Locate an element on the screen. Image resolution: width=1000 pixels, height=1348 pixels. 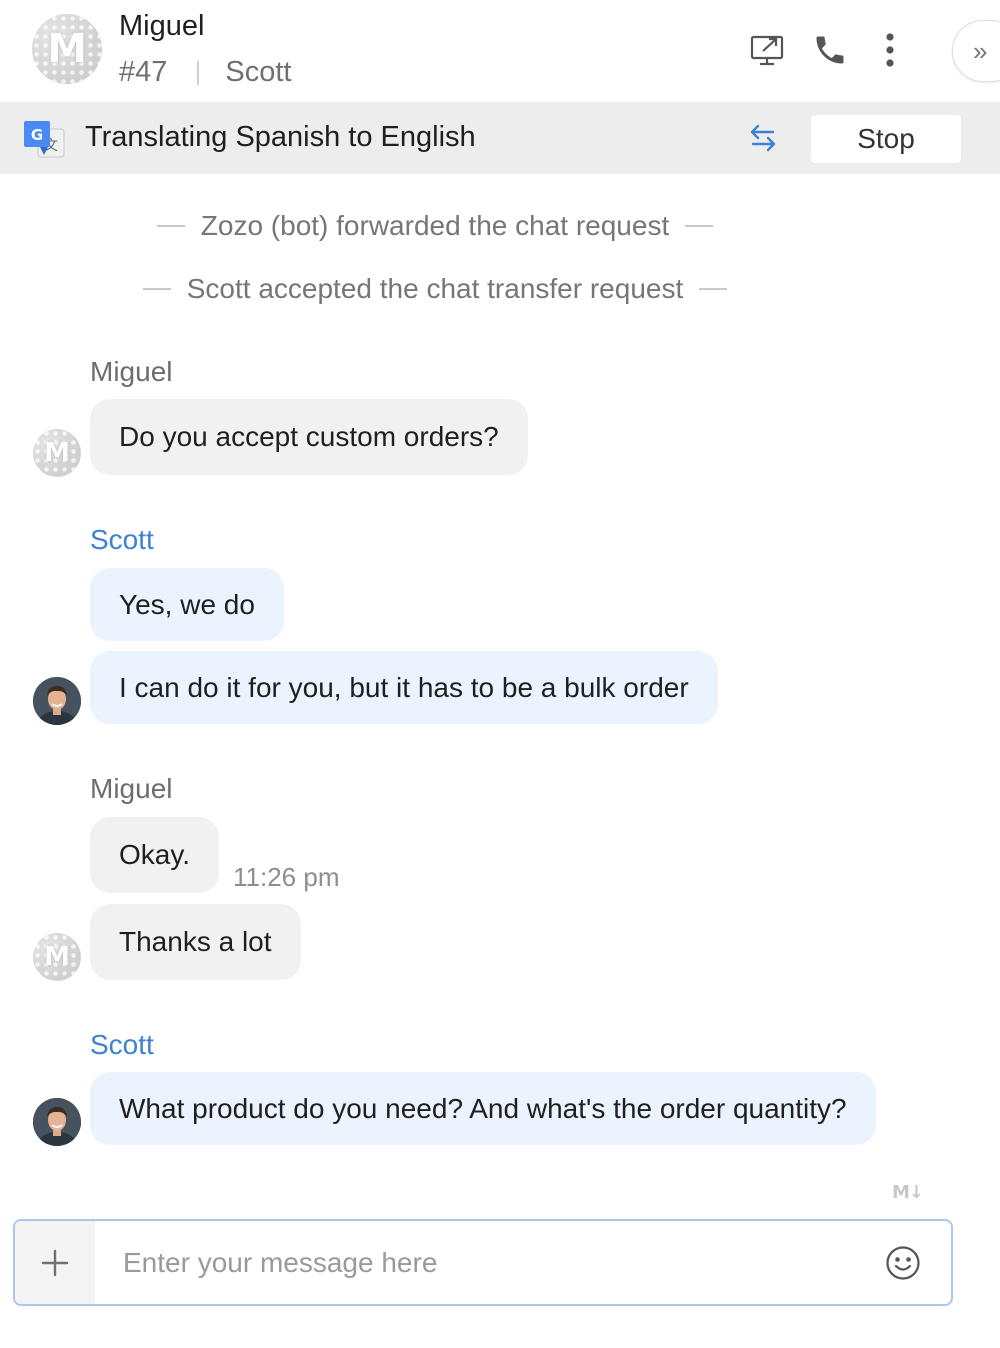
system-message-text: Scott accepted the chat transfer request is located at coordinates (435, 288).